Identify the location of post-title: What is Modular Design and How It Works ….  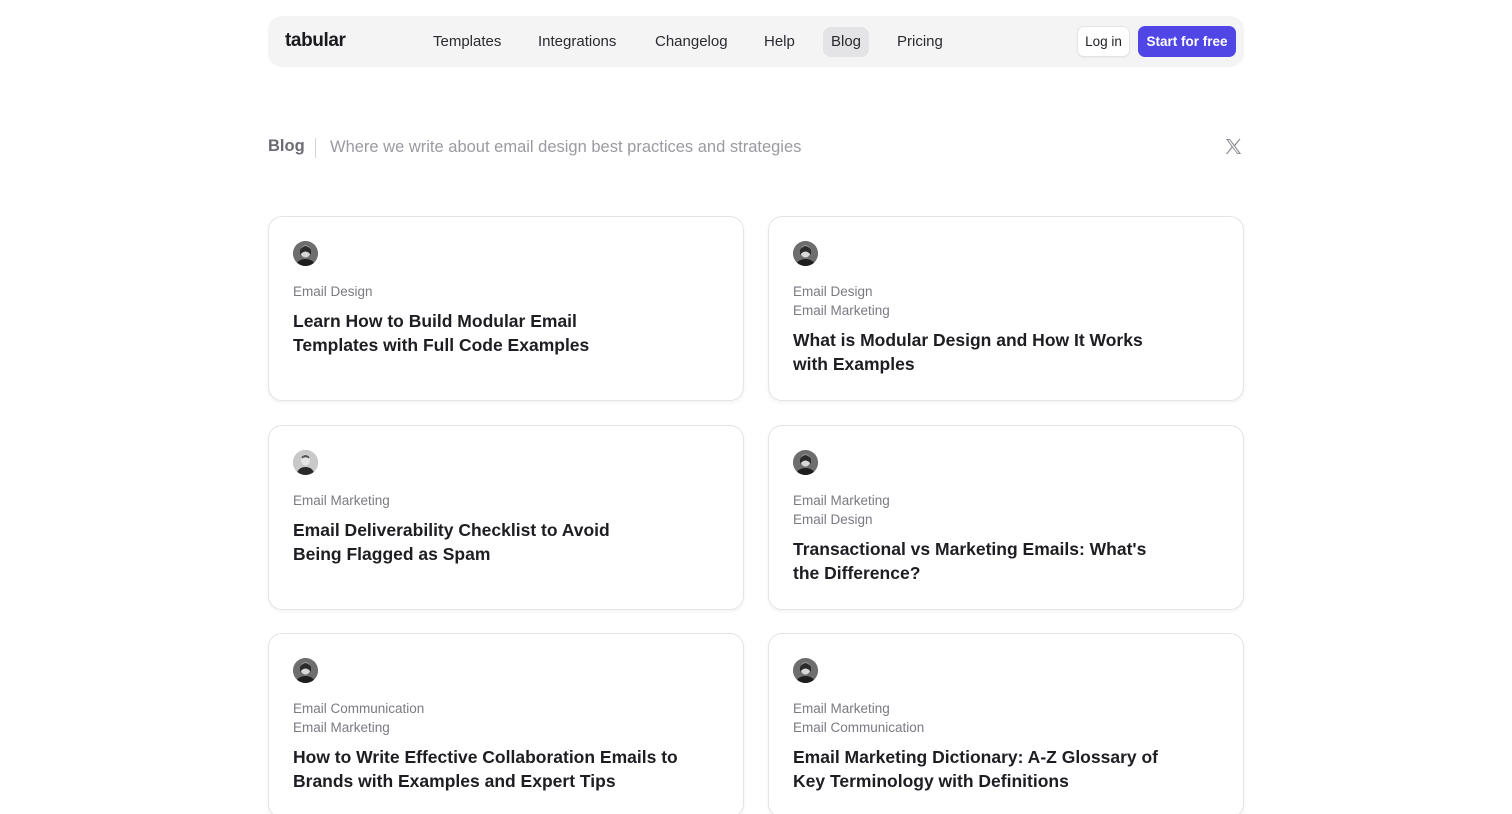
(973, 352).